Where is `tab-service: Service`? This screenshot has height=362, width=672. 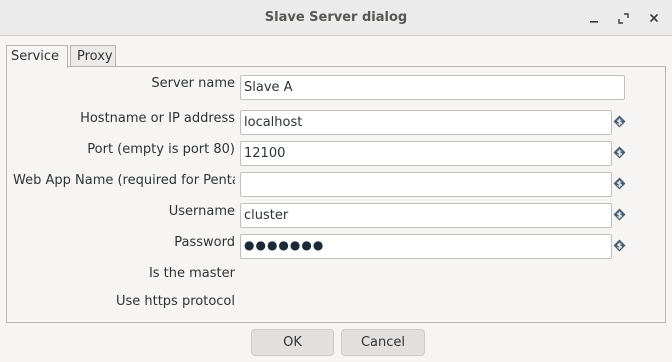 tab-service: Service is located at coordinates (37, 56).